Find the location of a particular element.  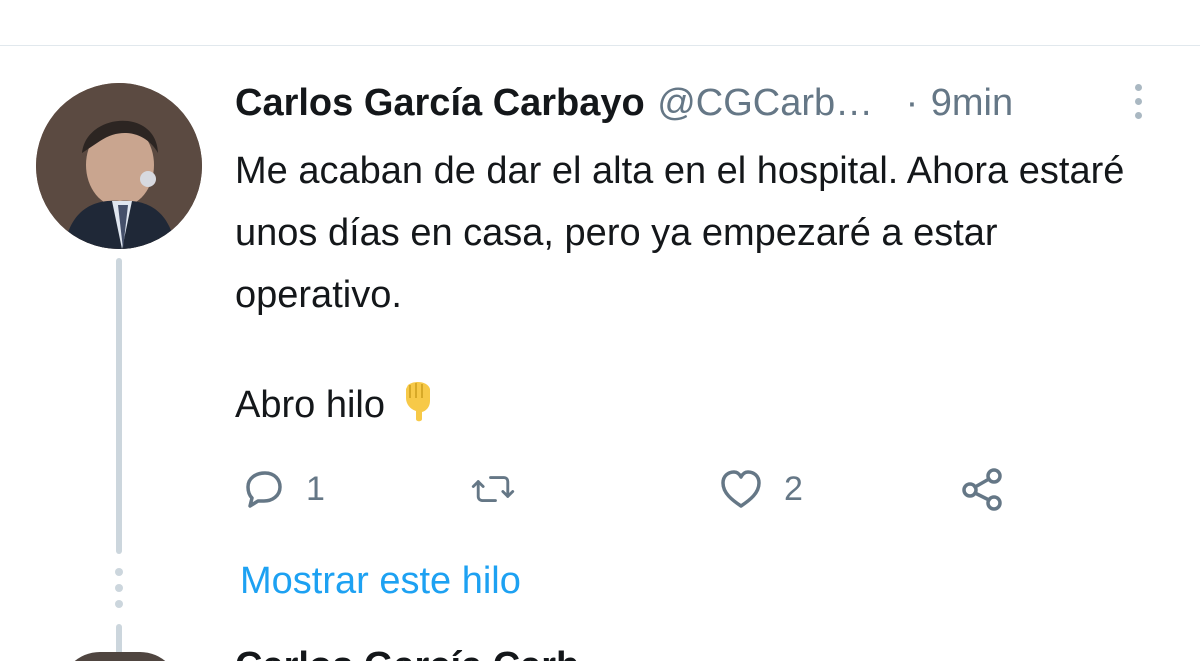

tweet-header: Carlos García Carbayo @CGCarb… · 9min is located at coordinates (695, 104).